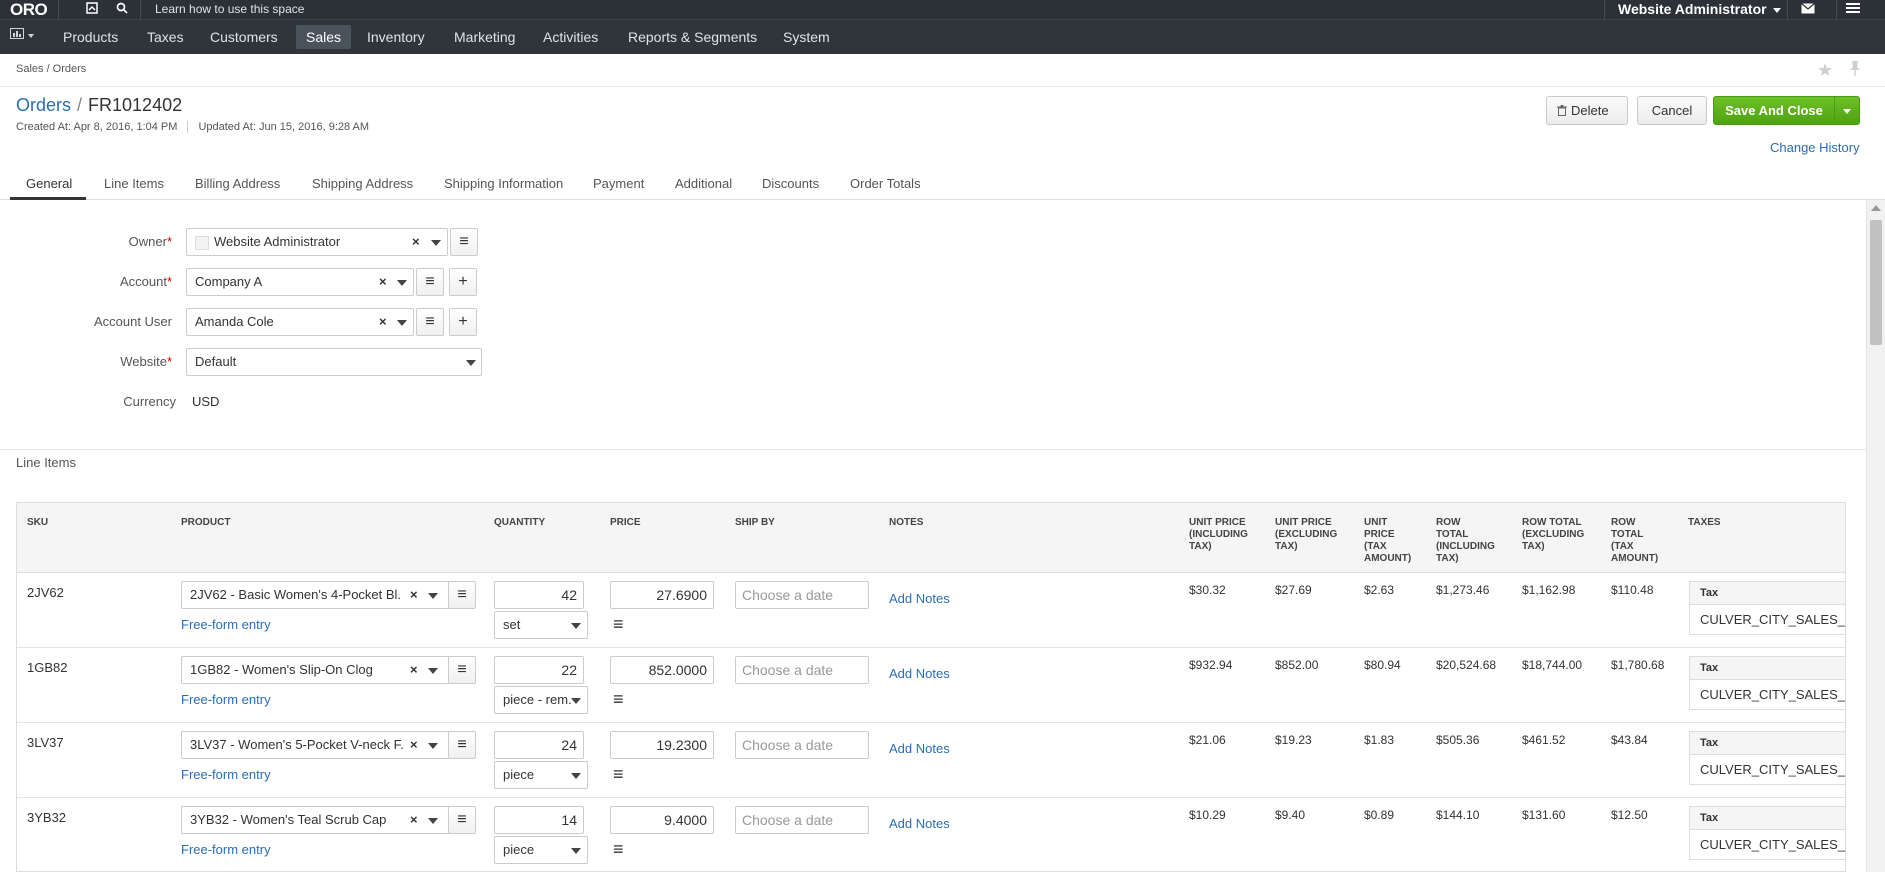 The height and width of the screenshot is (872, 1885). I want to click on account-list-button: ≡, so click(430, 282).